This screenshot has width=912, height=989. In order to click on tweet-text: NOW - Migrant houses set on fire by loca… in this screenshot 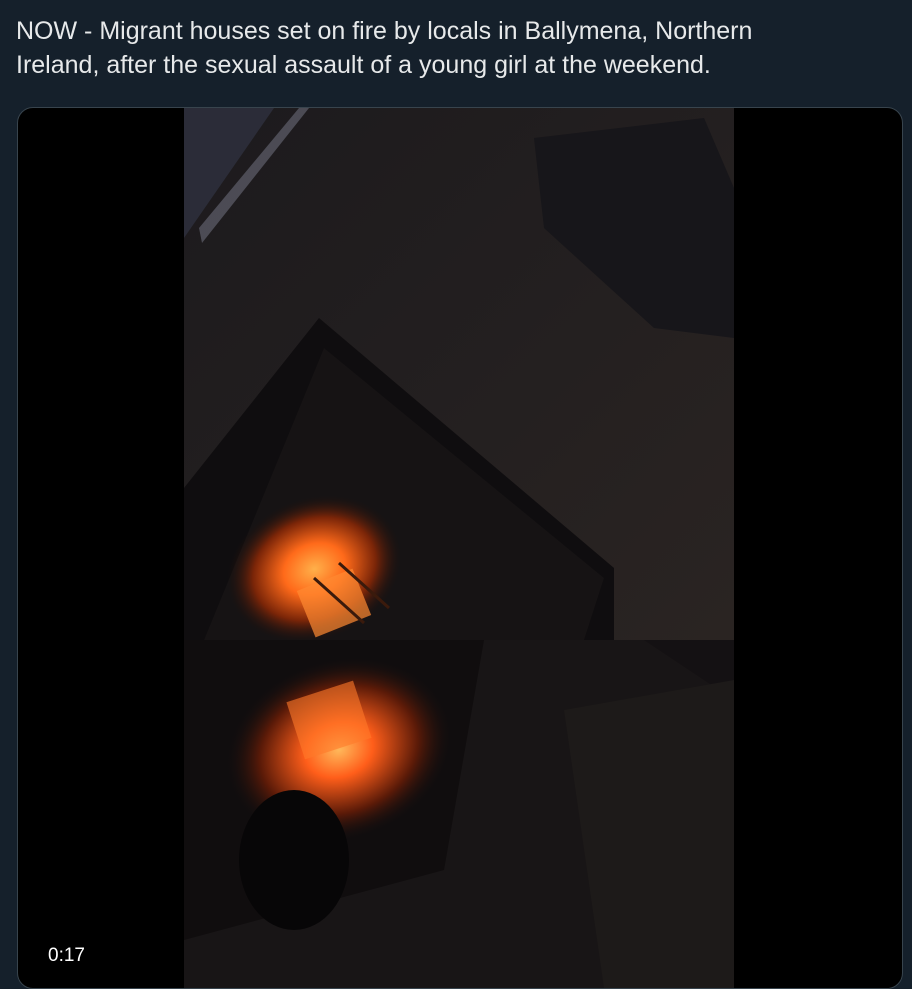, I will do `click(384, 48)`.